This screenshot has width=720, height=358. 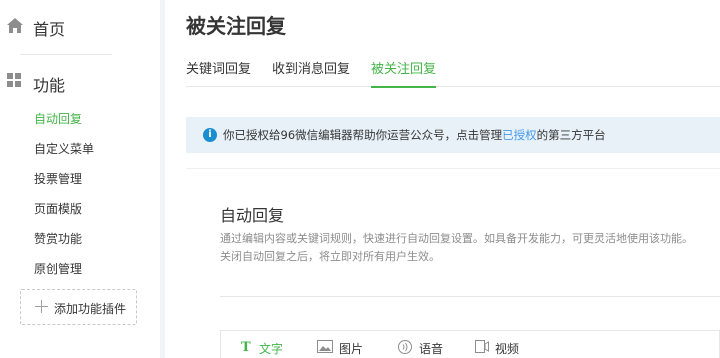 What do you see at coordinates (58, 238) in the screenshot?
I see `sidebar-item-reward: 赞赏功能` at bounding box center [58, 238].